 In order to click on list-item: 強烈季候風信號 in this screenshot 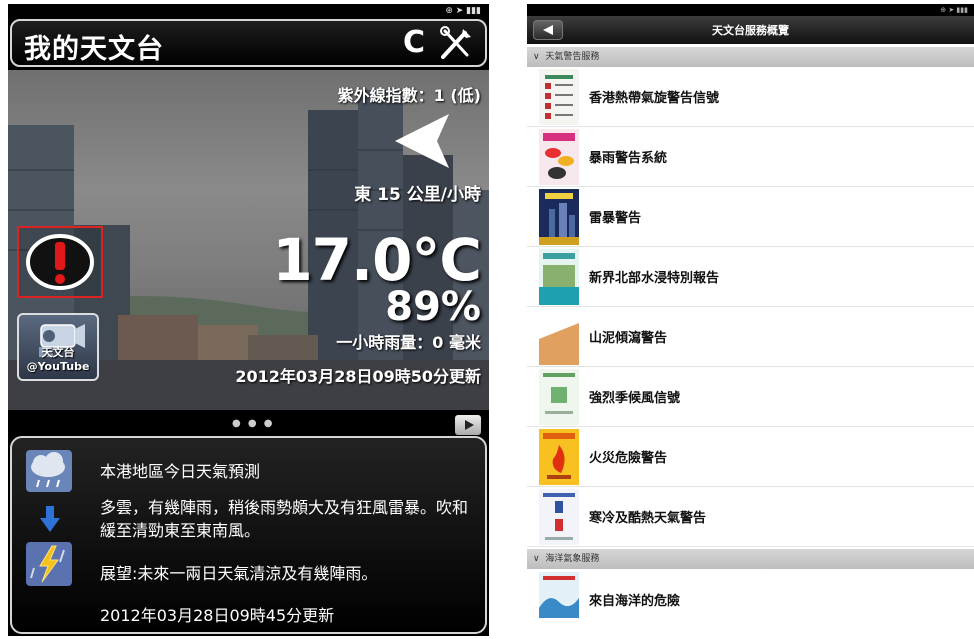, I will do `click(750, 397)`.